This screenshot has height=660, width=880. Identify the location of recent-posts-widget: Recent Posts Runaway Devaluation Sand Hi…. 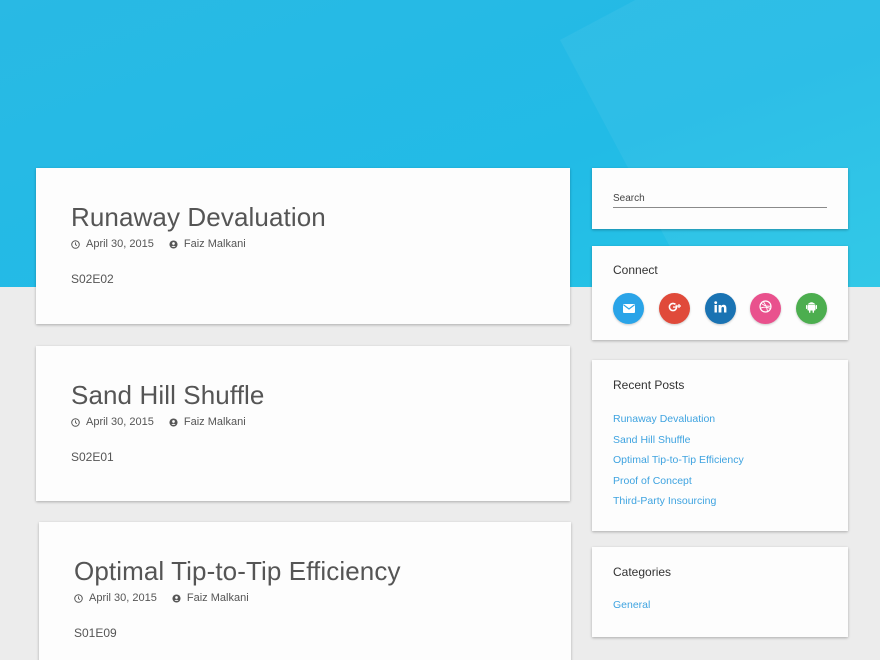
(720, 445).